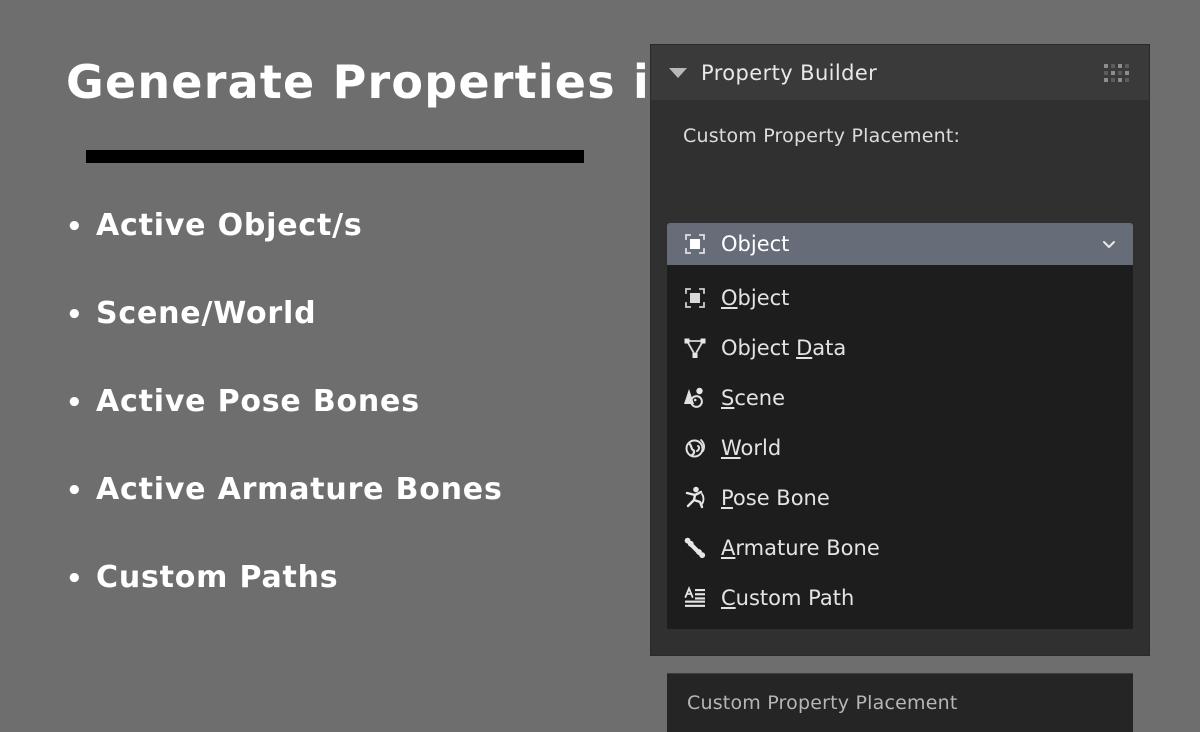  What do you see at coordinates (804, 348) in the screenshot?
I see `access-key: D` at bounding box center [804, 348].